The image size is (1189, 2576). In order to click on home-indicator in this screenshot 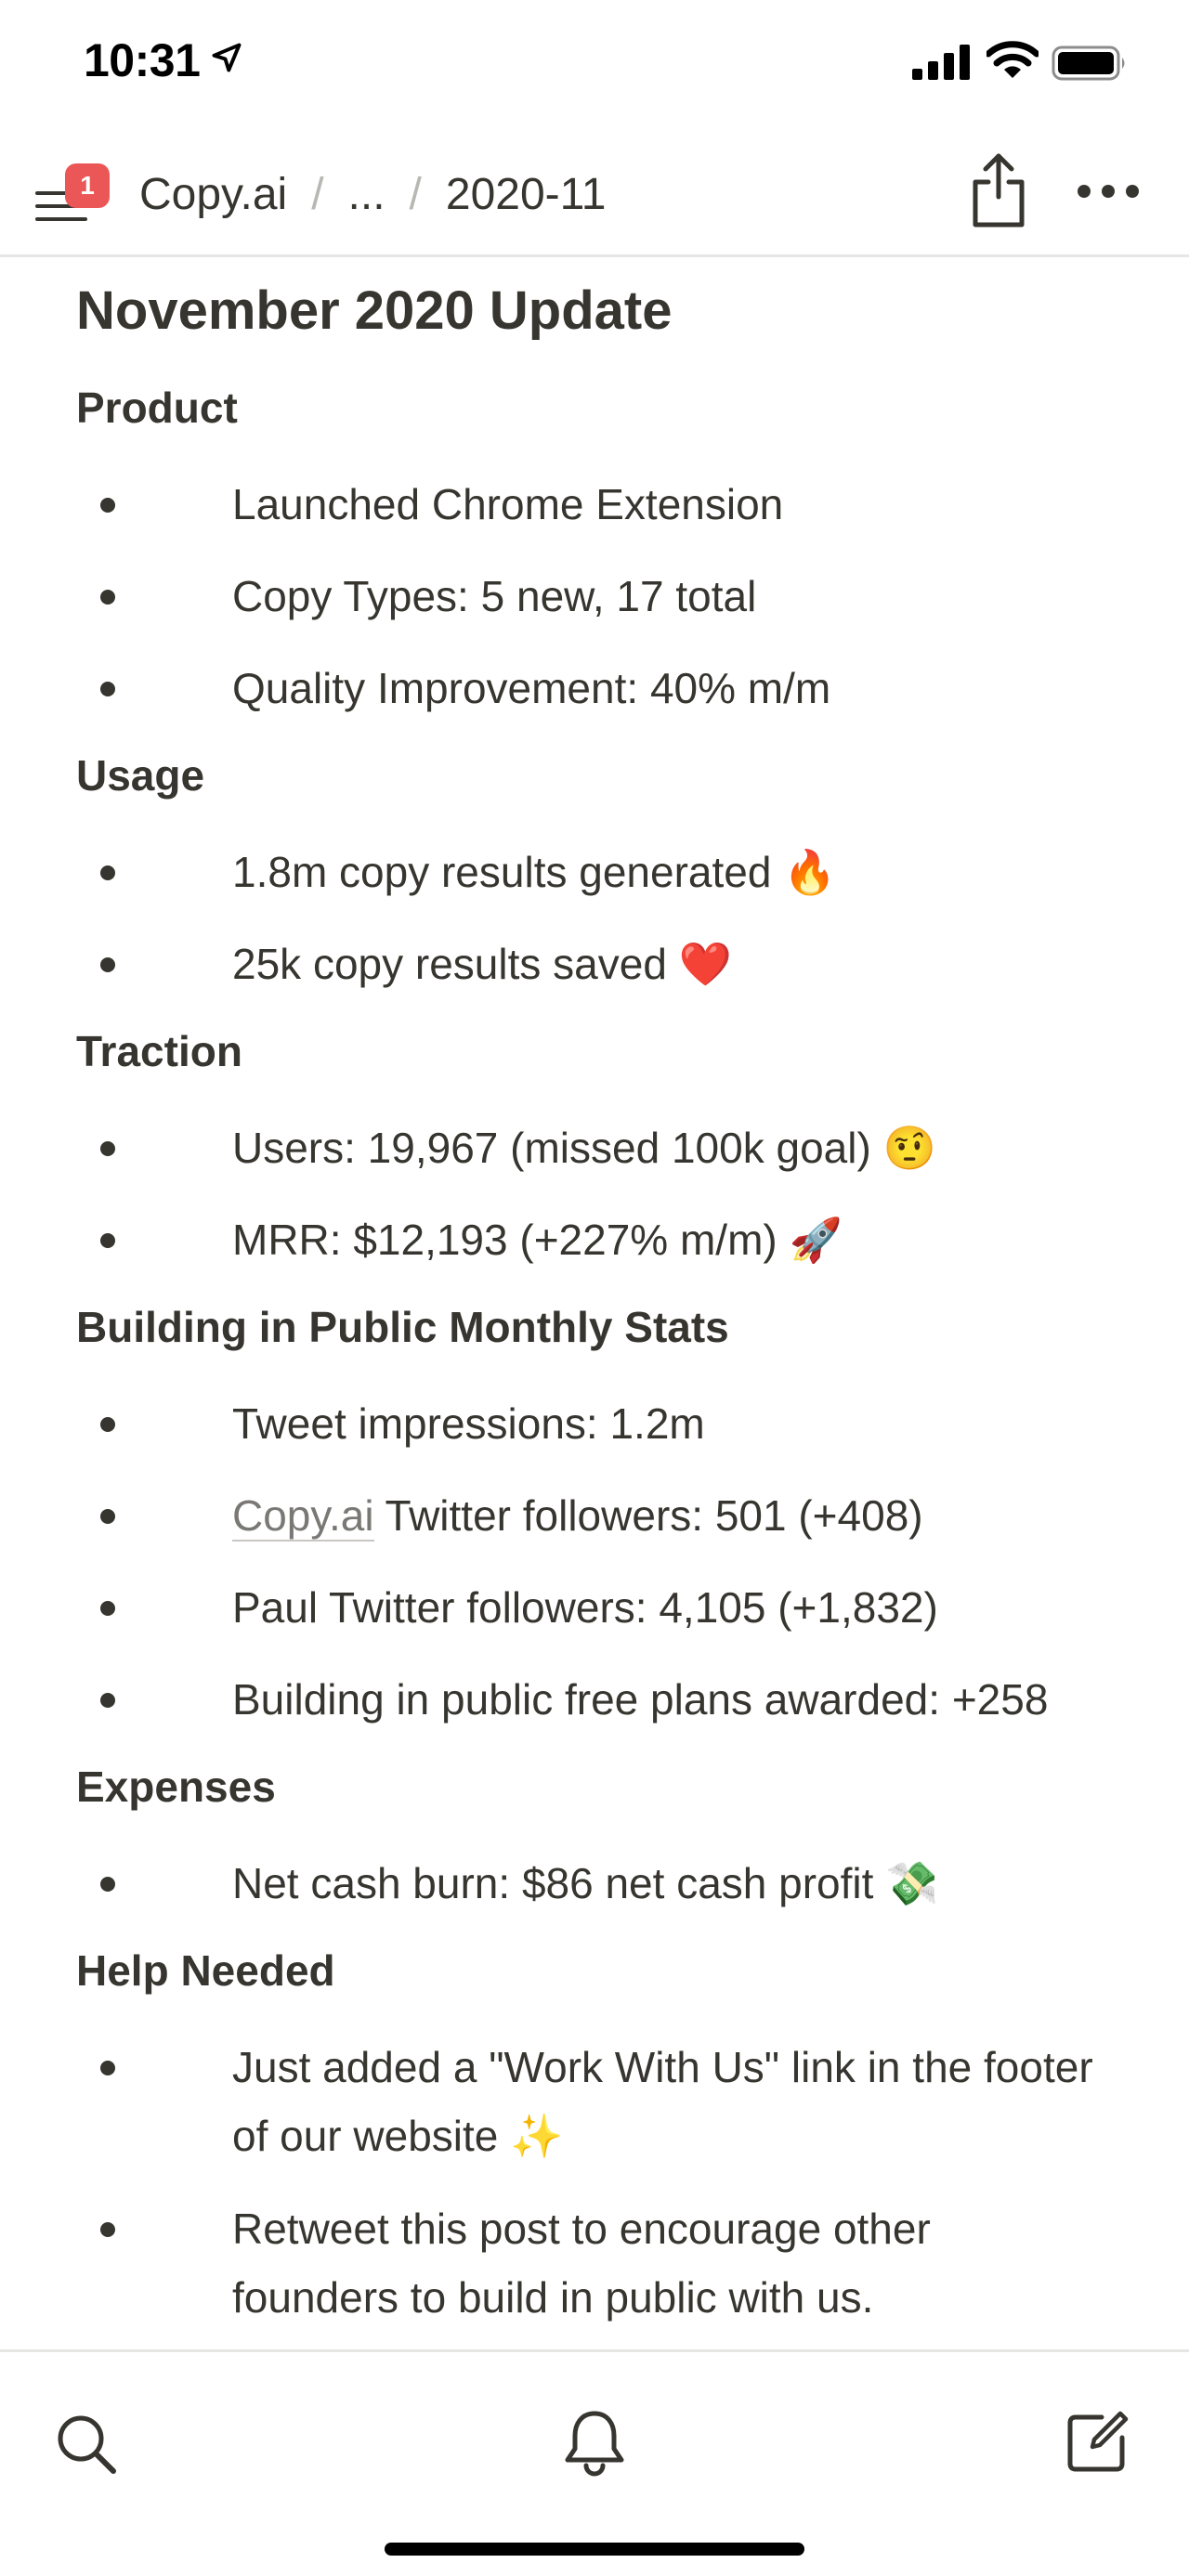, I will do `click(594, 2549)`.